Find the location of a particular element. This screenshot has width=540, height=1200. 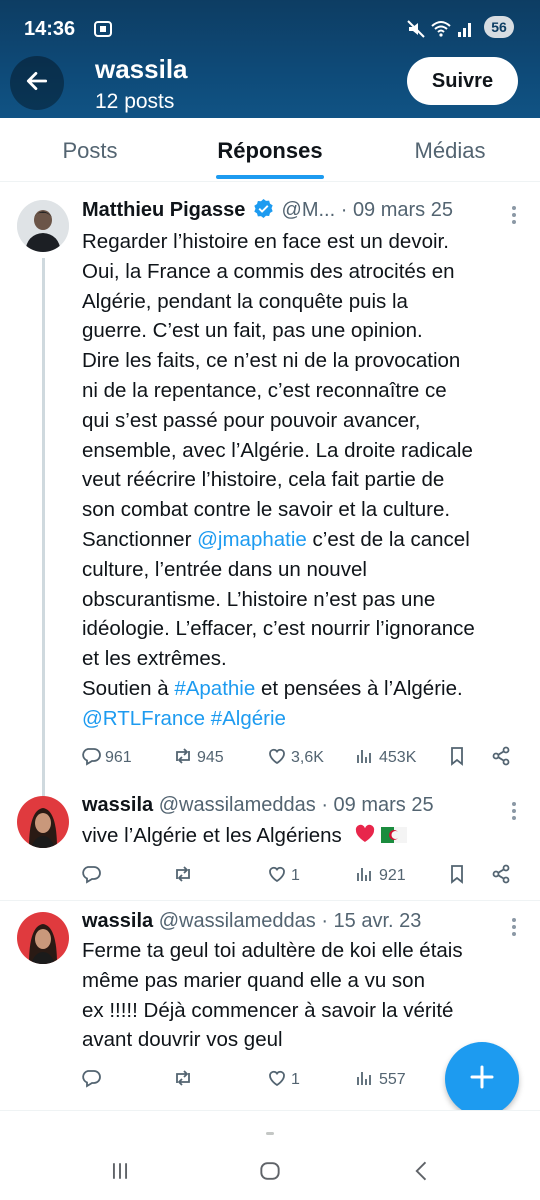

plus-icon is located at coordinates (482, 1079).